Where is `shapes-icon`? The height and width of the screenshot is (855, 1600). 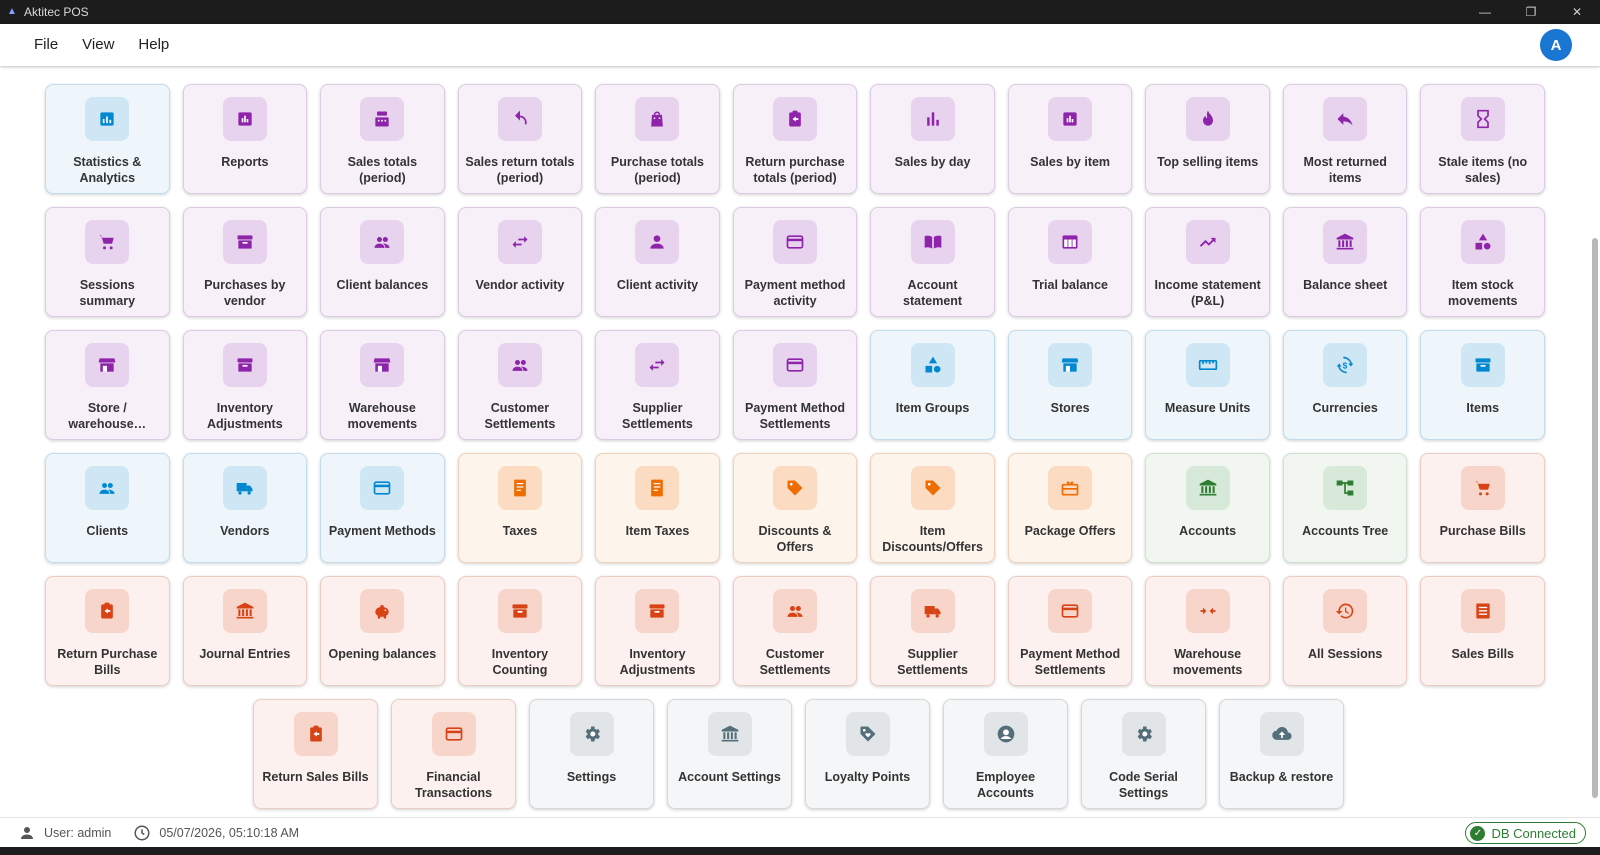 shapes-icon is located at coordinates (1482, 242).